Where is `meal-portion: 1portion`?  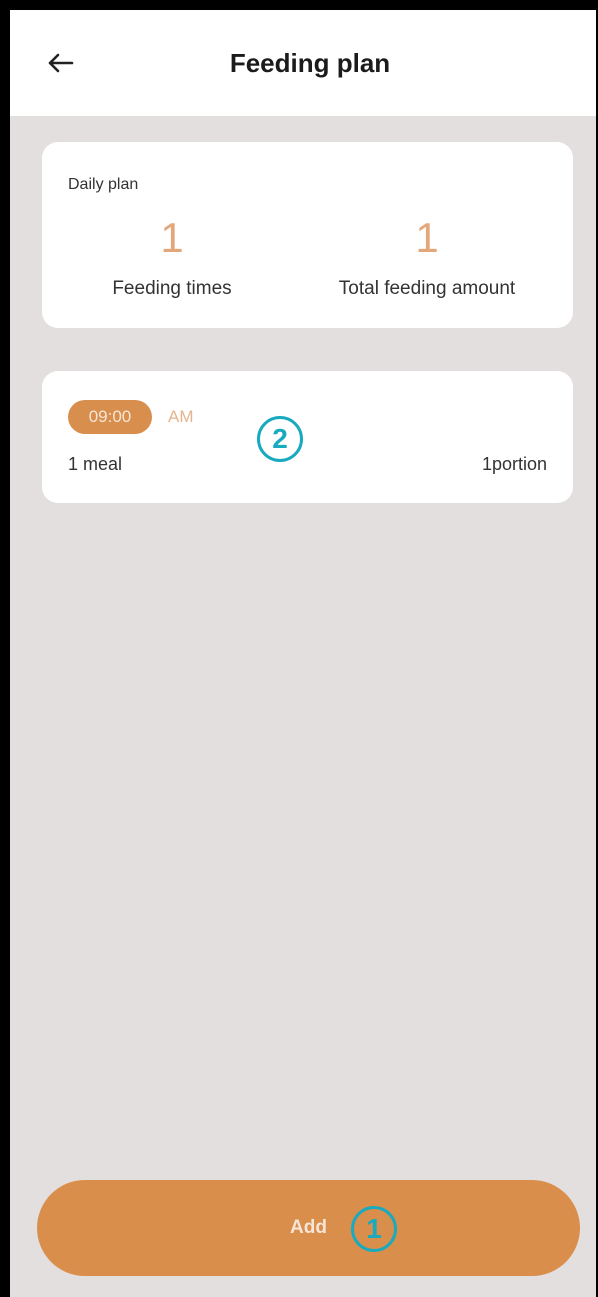
meal-portion: 1portion is located at coordinates (514, 464).